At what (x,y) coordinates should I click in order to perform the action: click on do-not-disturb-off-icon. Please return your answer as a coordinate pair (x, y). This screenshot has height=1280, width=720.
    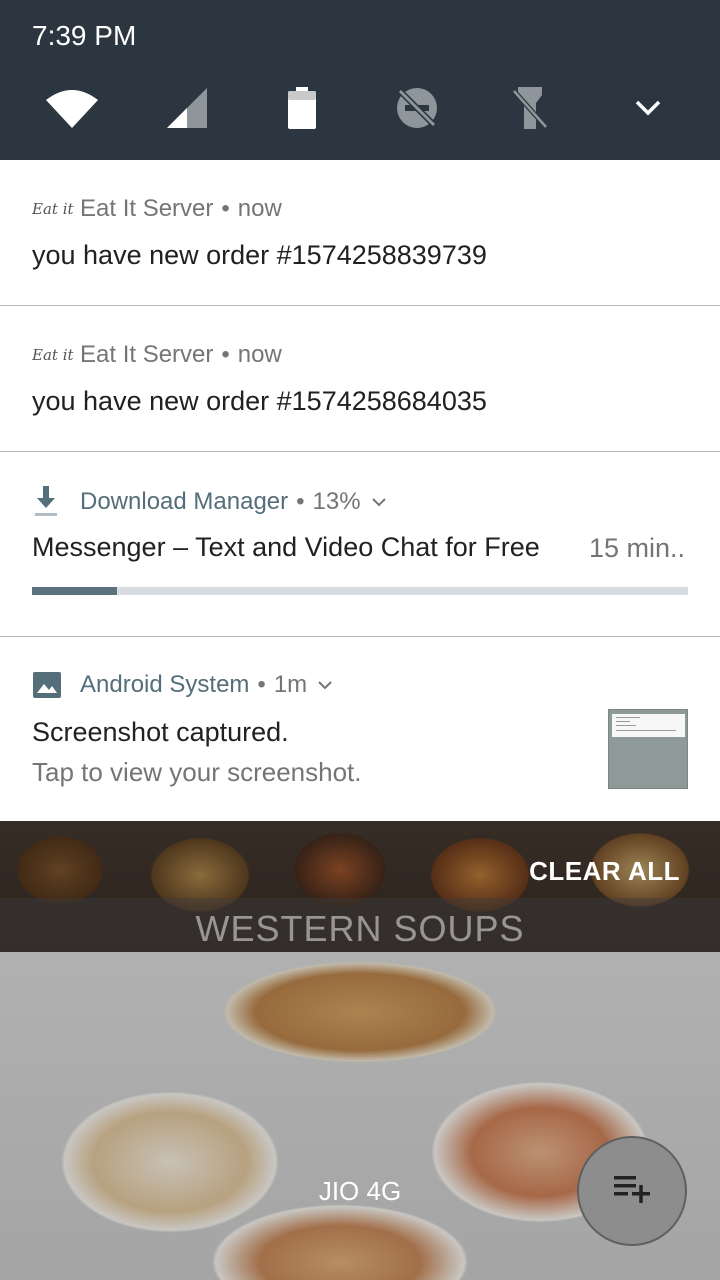
    Looking at the image, I should click on (417, 108).